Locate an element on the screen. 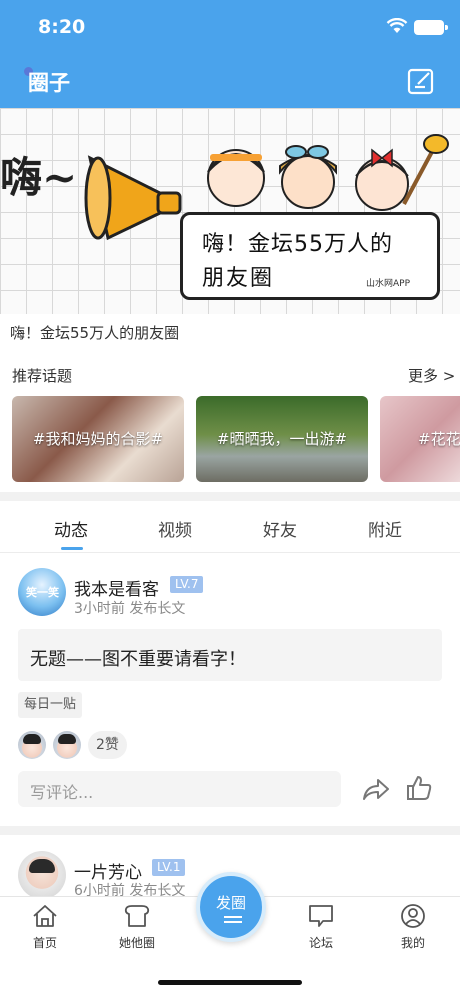 The height and width of the screenshot is (996, 460). tab-dynamic: 动态 is located at coordinates (71, 528).